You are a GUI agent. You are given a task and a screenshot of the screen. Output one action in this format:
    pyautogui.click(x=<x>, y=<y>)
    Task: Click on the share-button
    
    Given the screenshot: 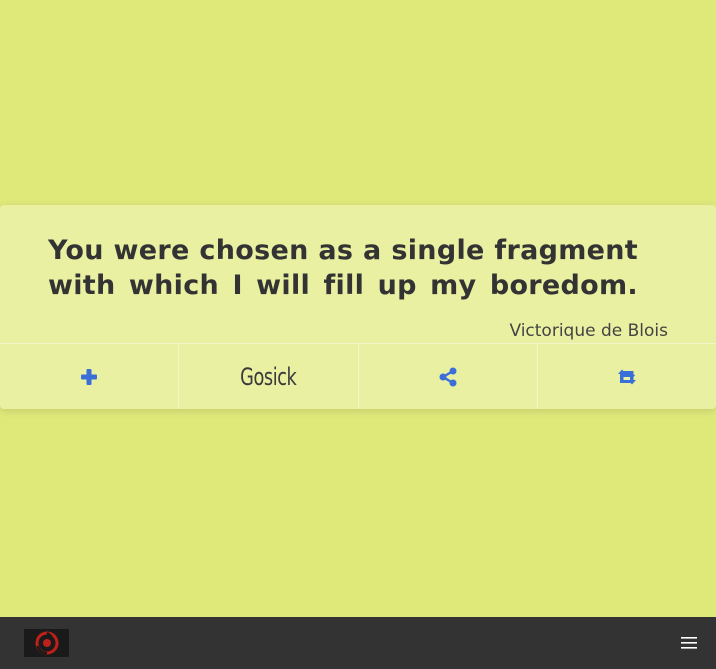 What is the action you would take?
    pyautogui.click(x=448, y=376)
    